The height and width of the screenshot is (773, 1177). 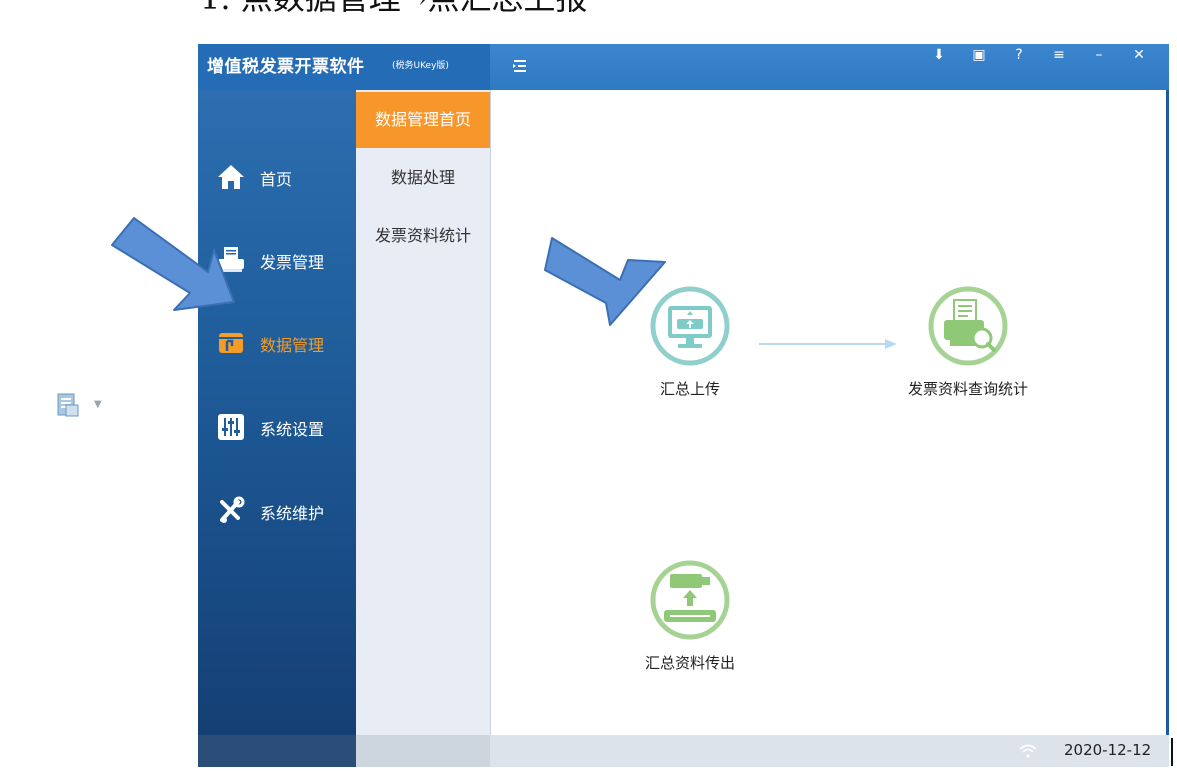 I want to click on sidebar-item-label: 系统设置, so click(x=292, y=429).